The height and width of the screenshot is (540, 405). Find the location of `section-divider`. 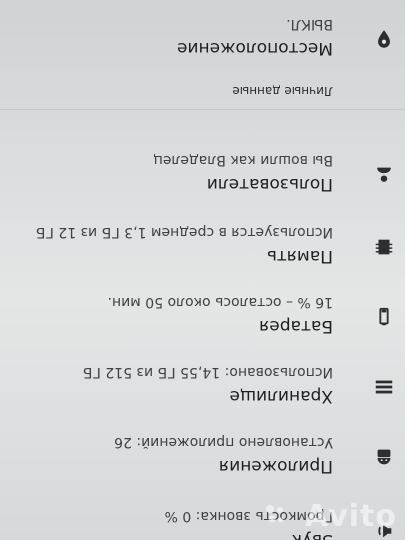

section-divider is located at coordinates (202, 109).